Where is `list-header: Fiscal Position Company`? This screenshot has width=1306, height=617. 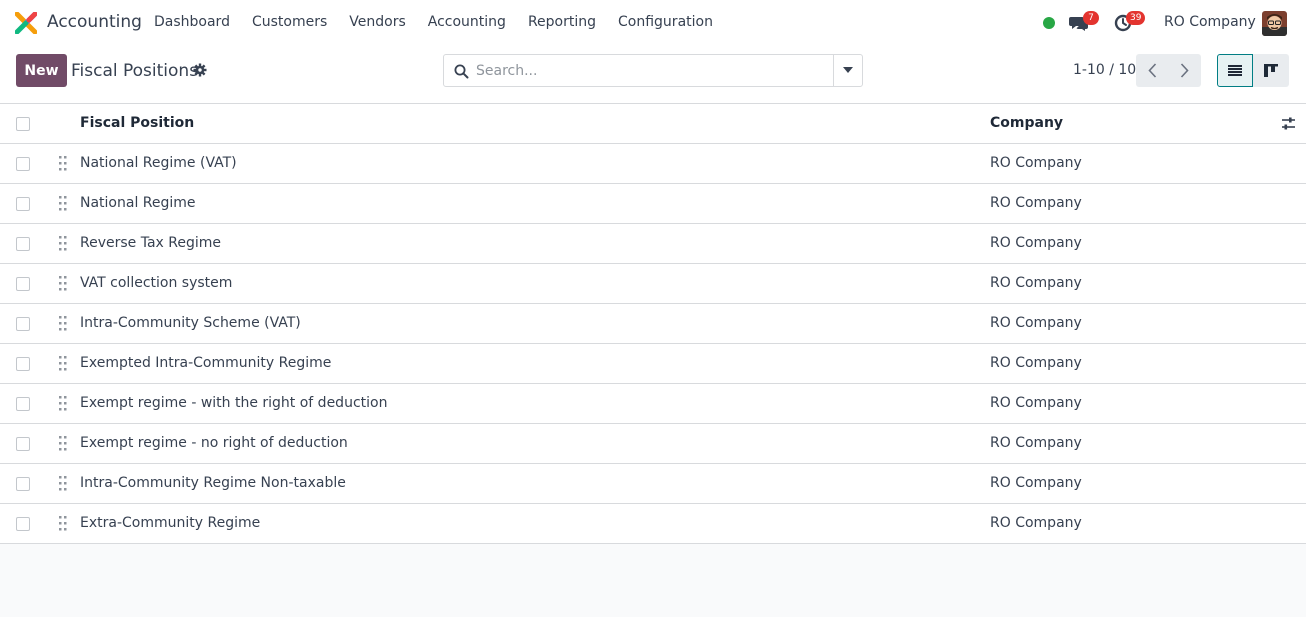
list-header: Fiscal Position Company is located at coordinates (653, 124).